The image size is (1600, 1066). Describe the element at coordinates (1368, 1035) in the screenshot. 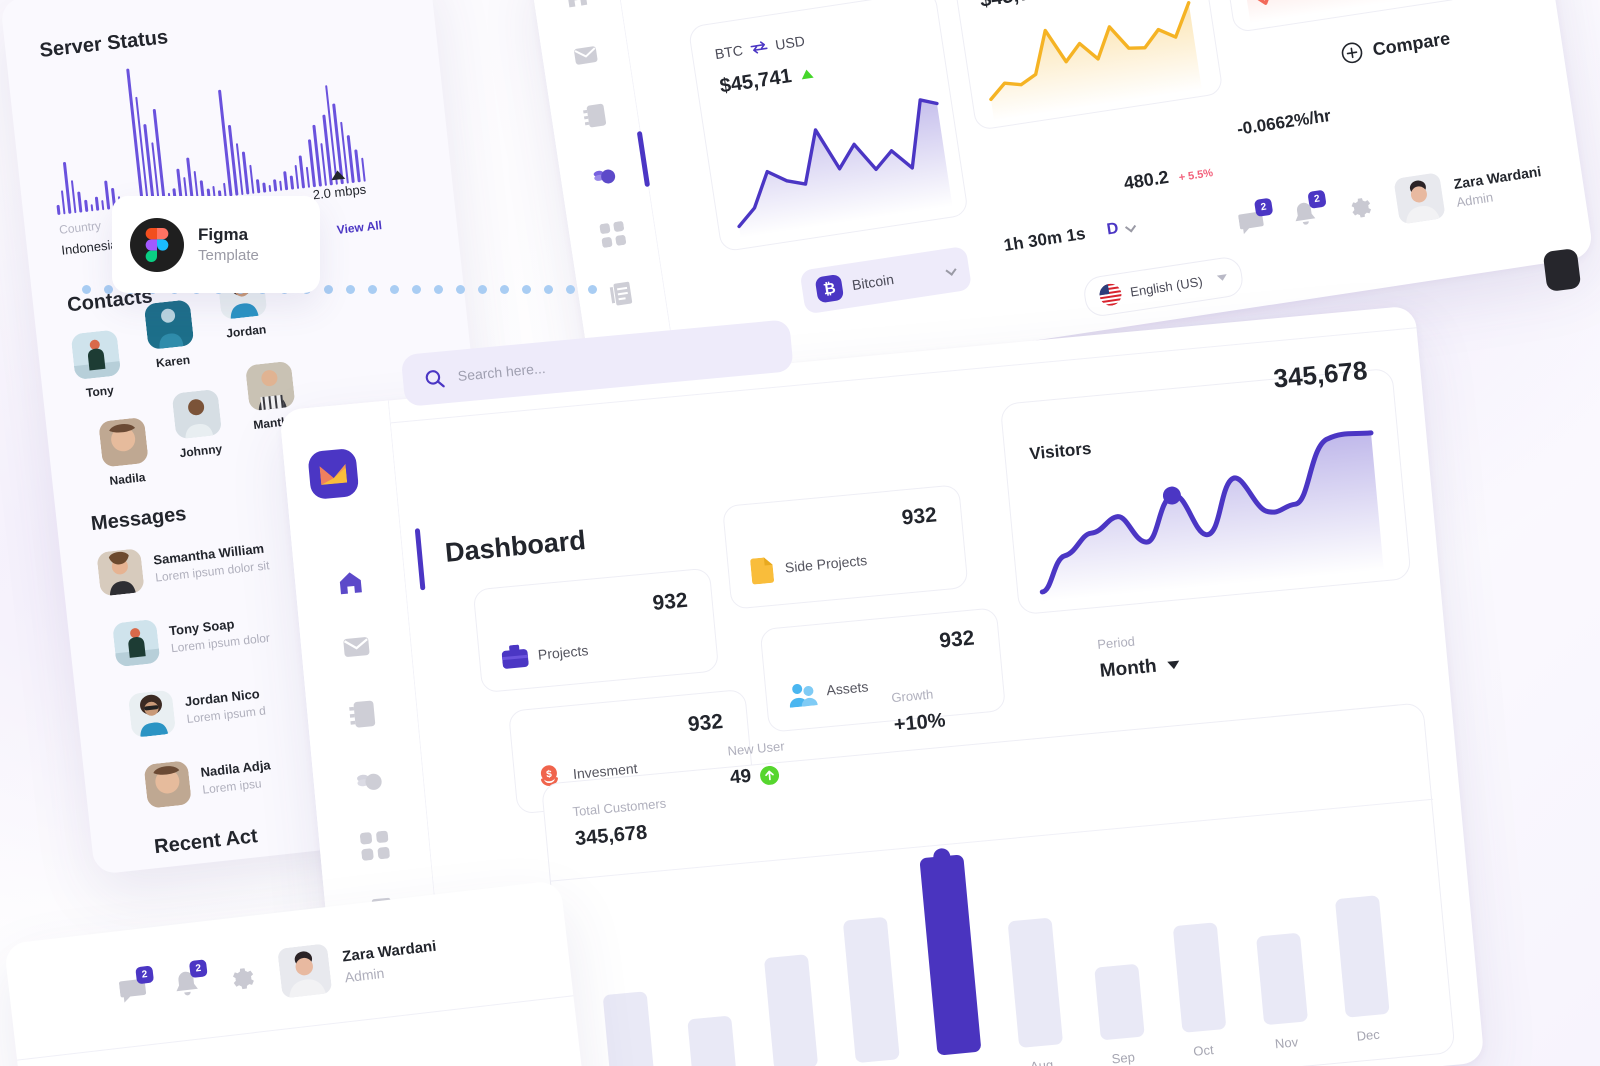

I see `bar-label: Dec` at that location.